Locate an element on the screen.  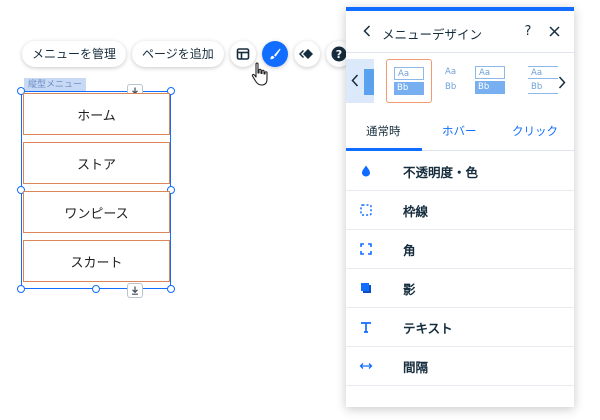
chevron-right-icon is located at coordinates (562, 82).